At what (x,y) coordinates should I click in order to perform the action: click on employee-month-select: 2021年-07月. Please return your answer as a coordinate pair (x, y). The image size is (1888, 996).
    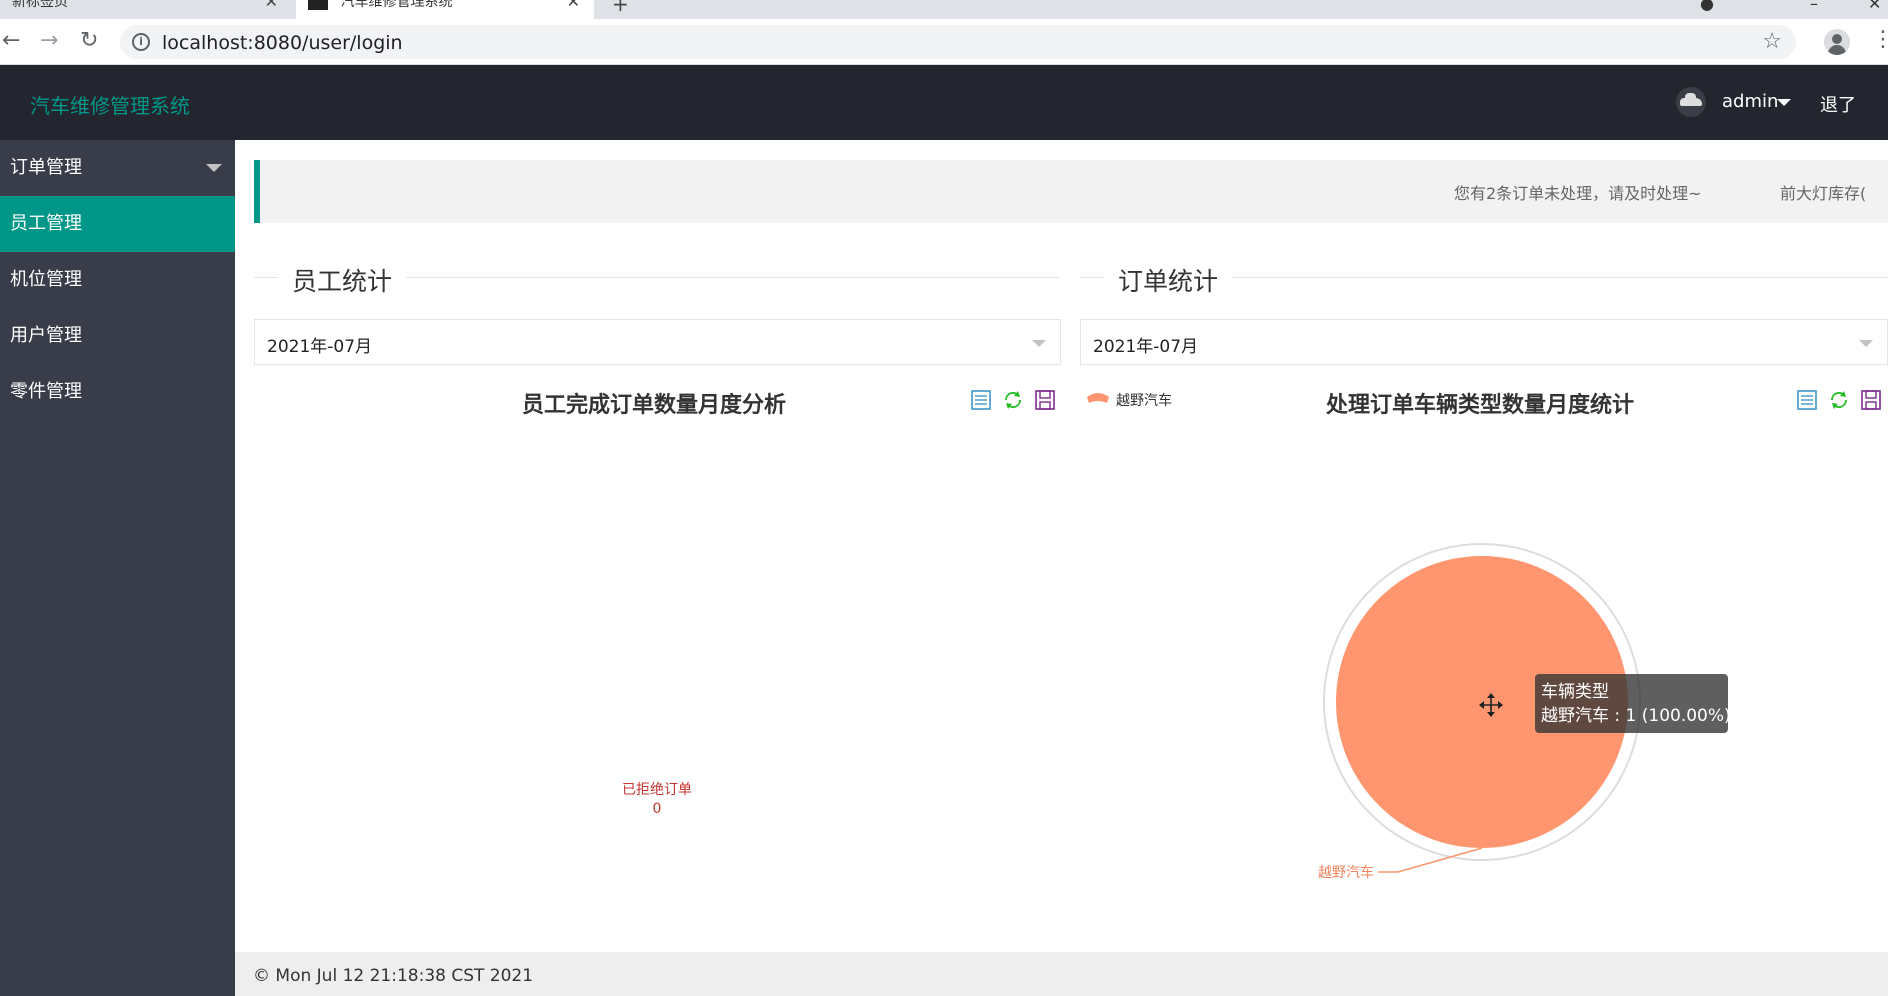
    Looking at the image, I should click on (657, 342).